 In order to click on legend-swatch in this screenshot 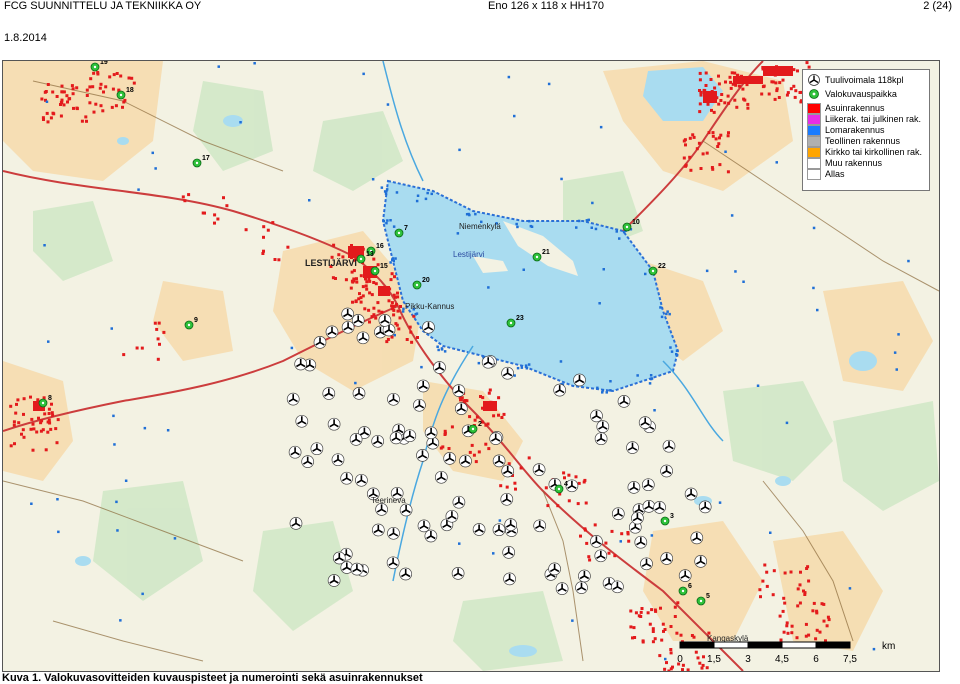, I will do `click(814, 130)`.